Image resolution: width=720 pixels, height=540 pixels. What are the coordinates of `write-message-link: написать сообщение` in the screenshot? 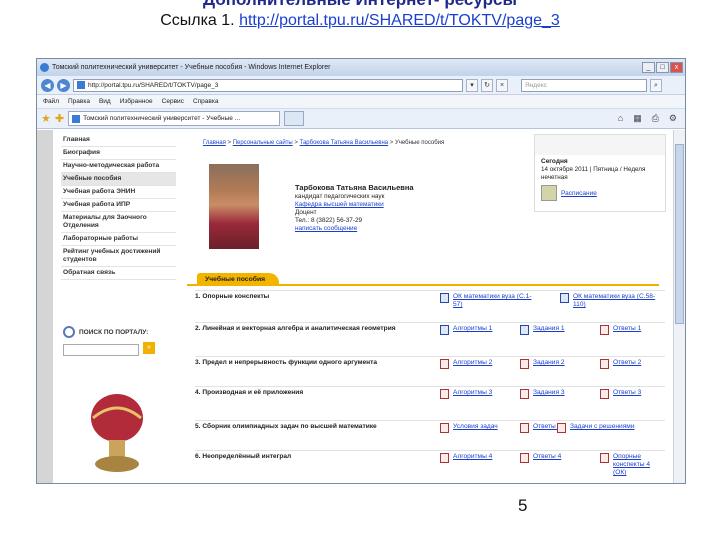 It's located at (326, 228).